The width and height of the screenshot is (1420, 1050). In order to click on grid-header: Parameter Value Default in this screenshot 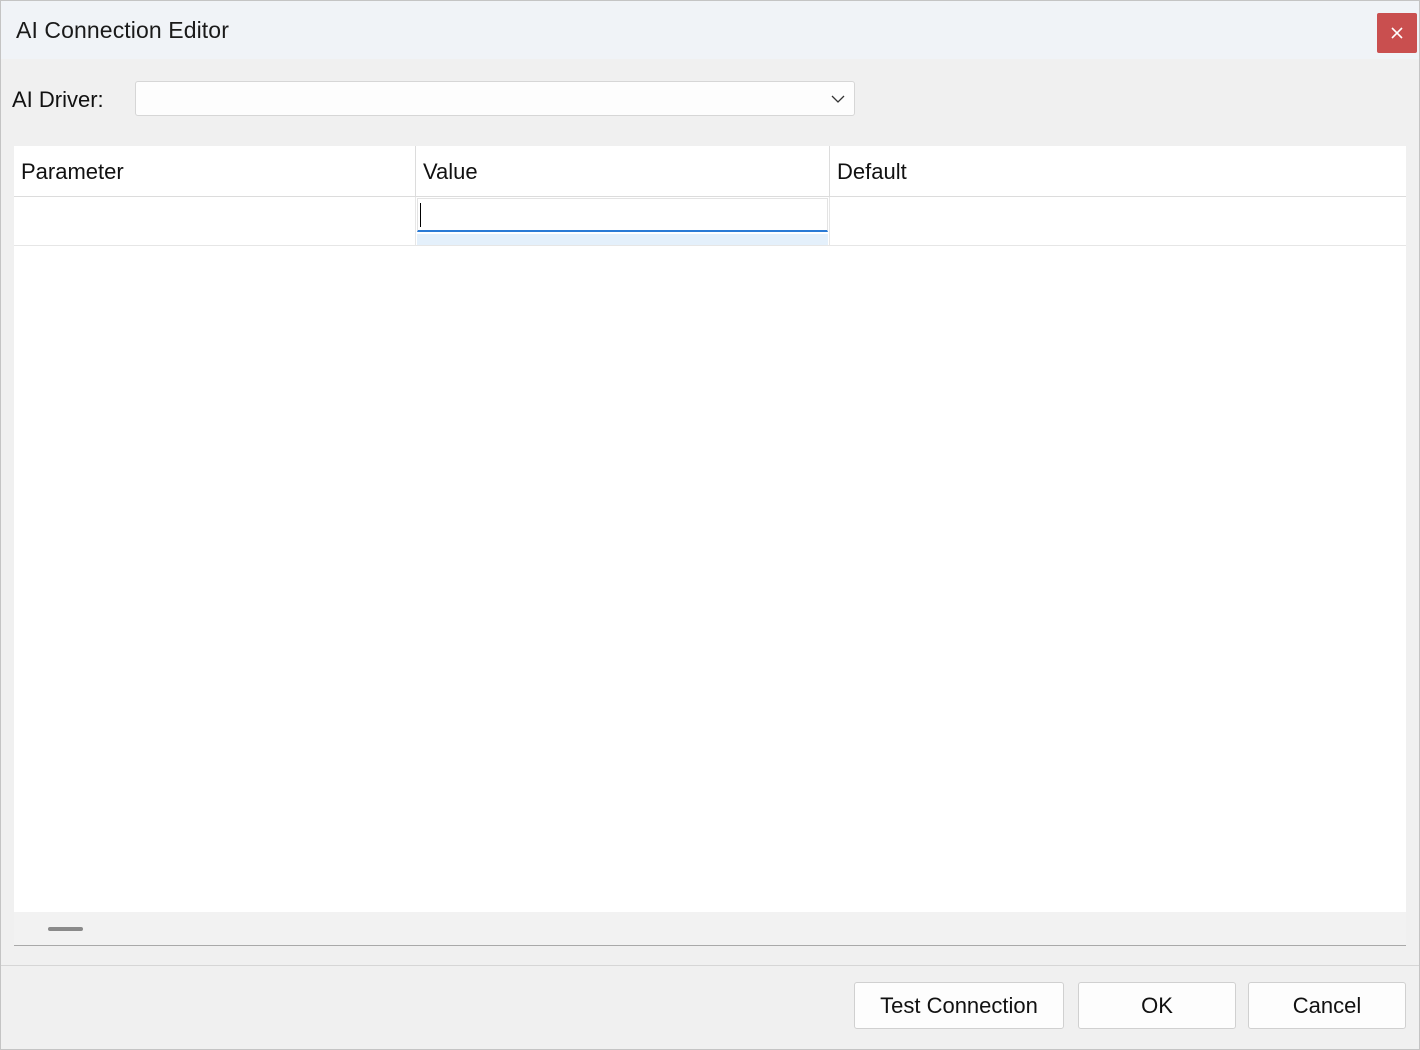, I will do `click(710, 171)`.